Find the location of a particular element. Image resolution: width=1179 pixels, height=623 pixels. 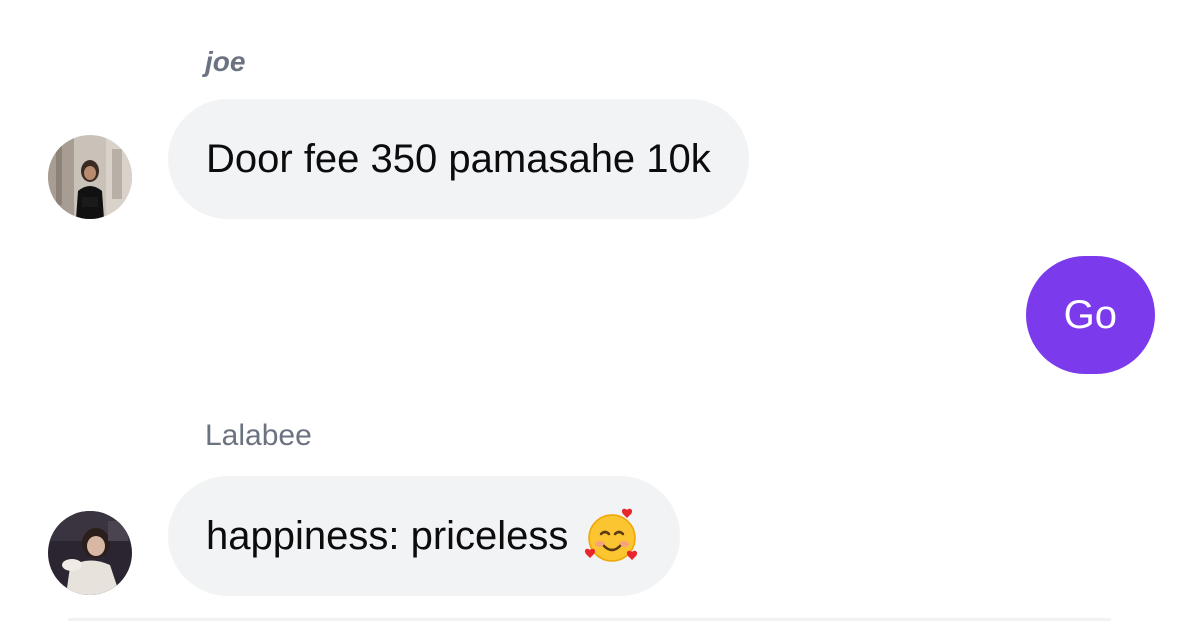

avatar-joe-image is located at coordinates (90, 177).